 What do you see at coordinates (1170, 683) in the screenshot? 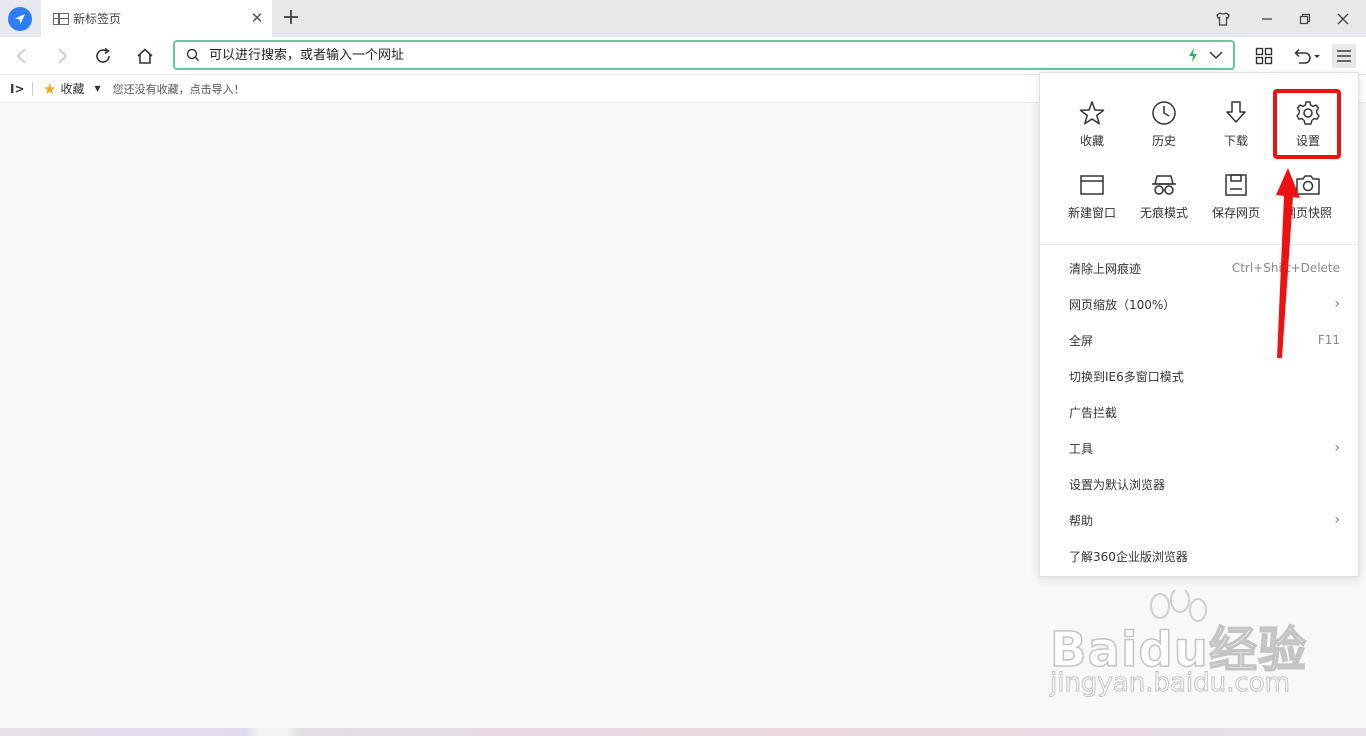
I see `watermark-url: jingyan.baidu.com` at bounding box center [1170, 683].